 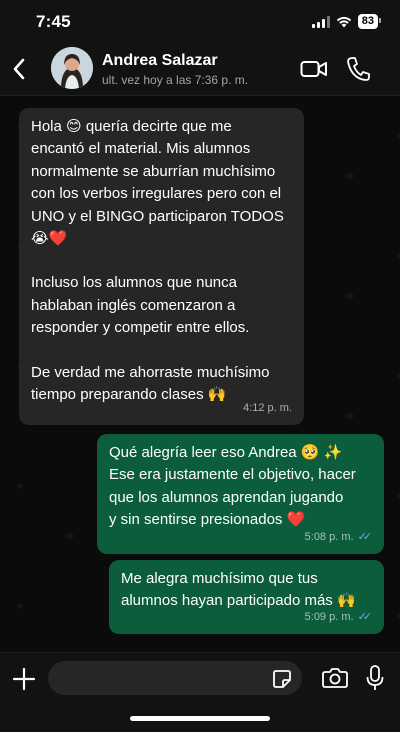 What do you see at coordinates (175, 80) in the screenshot?
I see `last-seen-status: ult. vez hoy a las 7:36 p. m.` at bounding box center [175, 80].